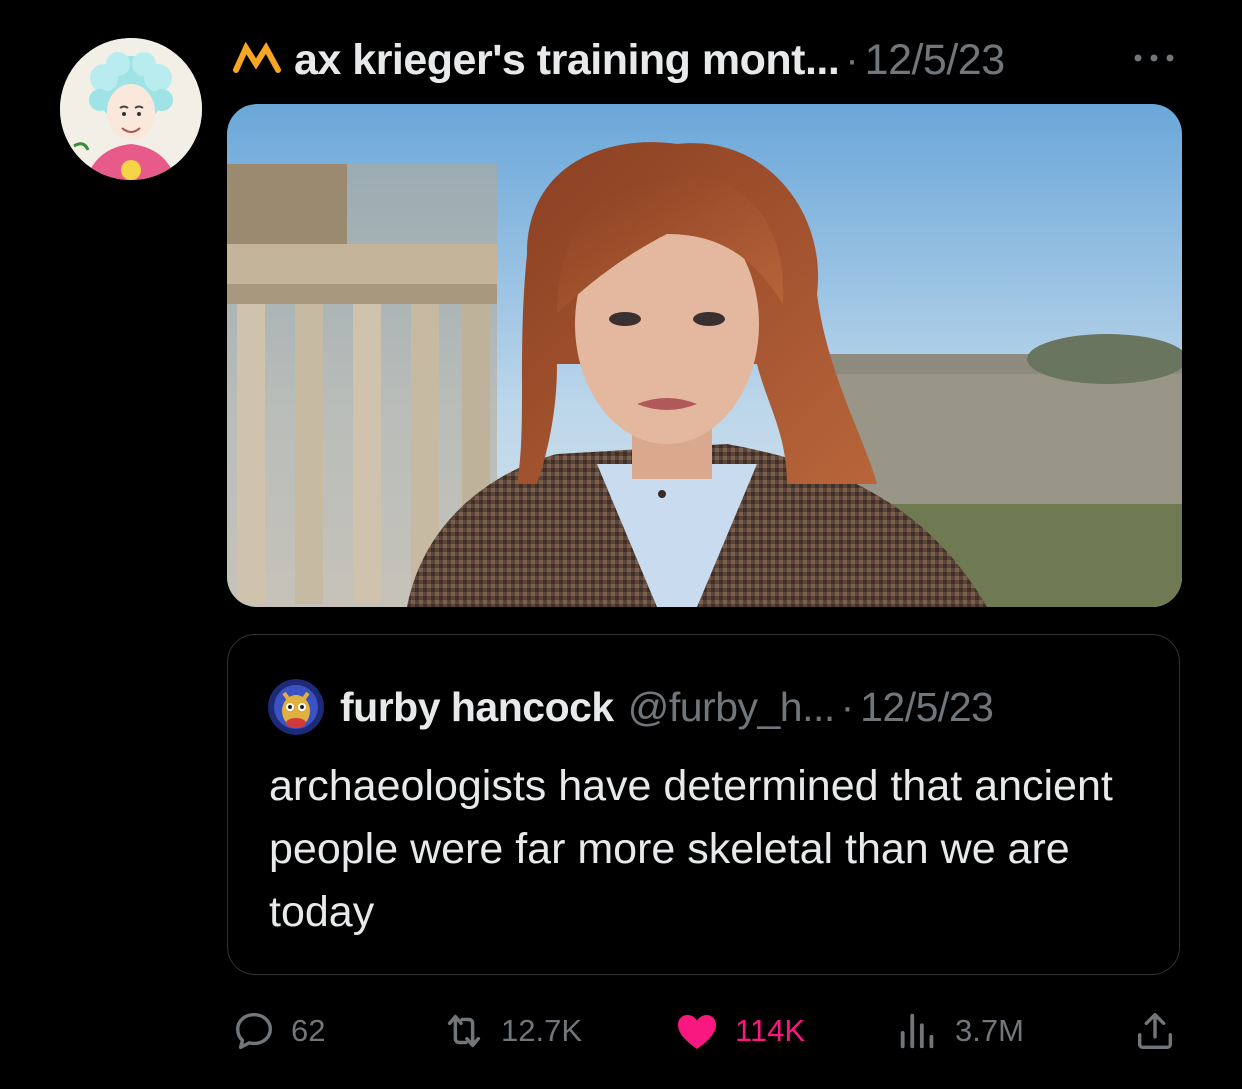 The width and height of the screenshot is (1242, 1089). I want to click on tweet-header: ax krieger's training mont... · 12/5/23, so click(618, 60).